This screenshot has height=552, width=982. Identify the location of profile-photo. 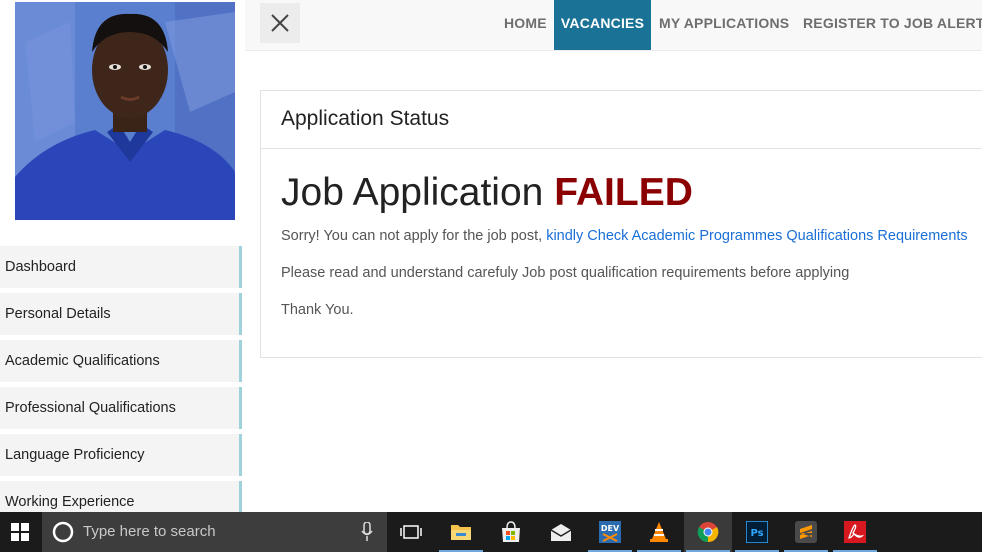
(125, 111).